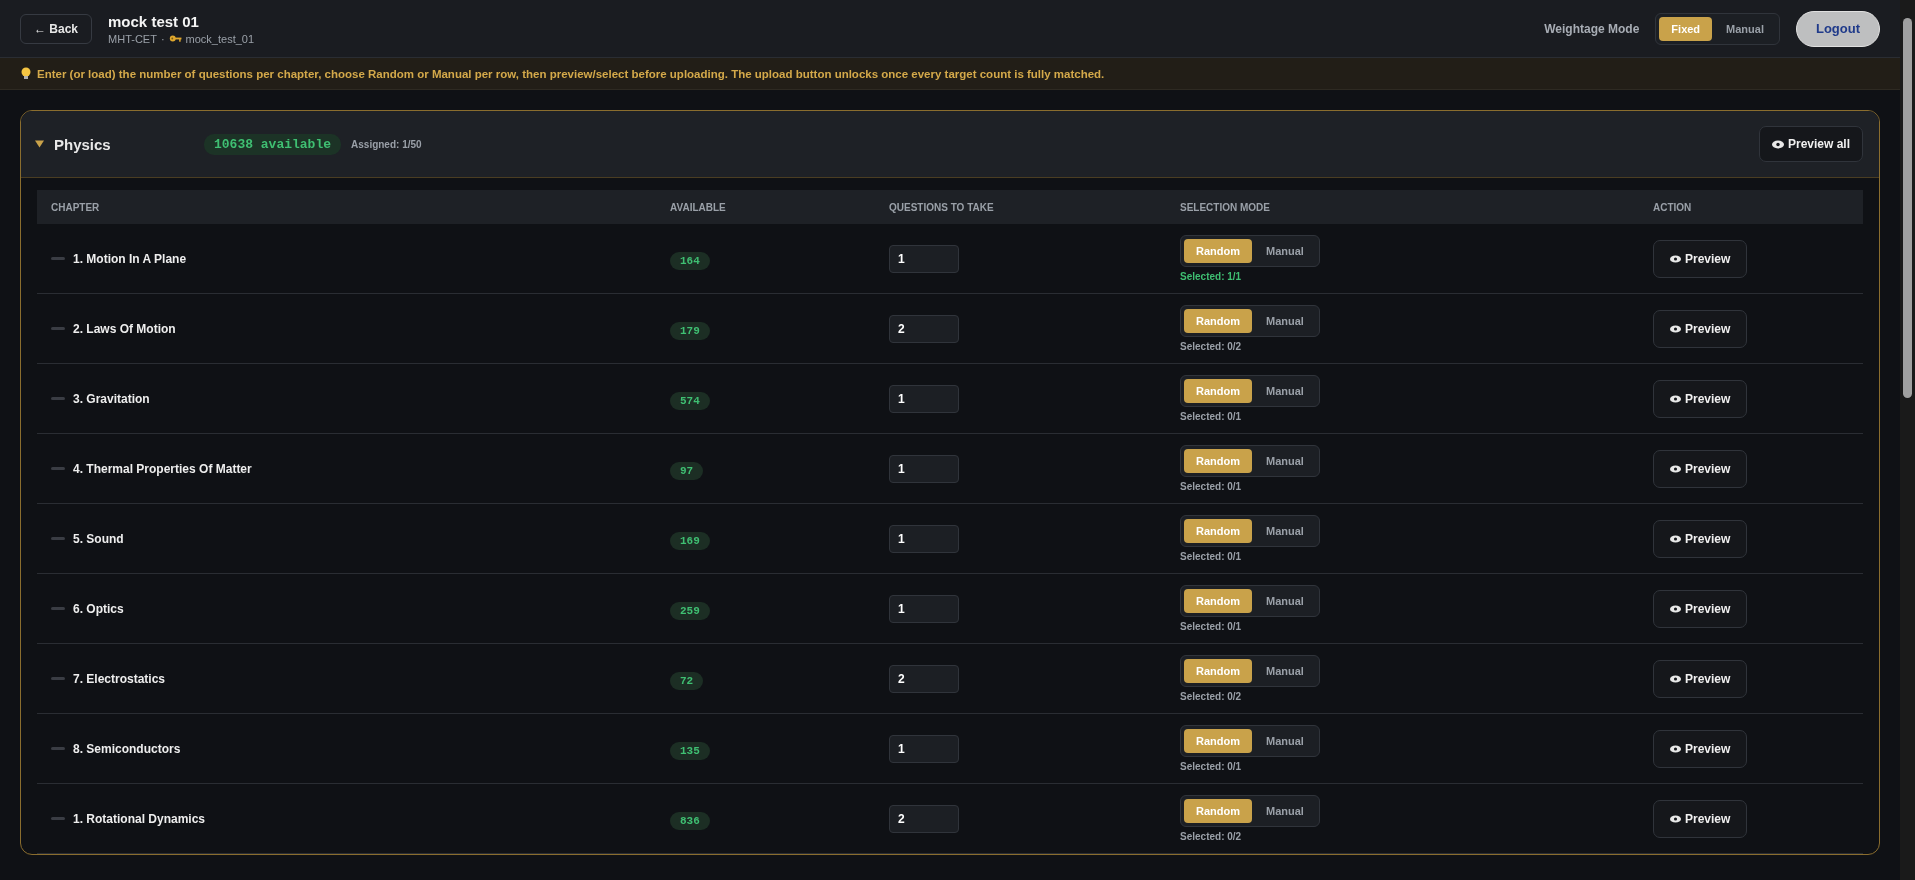 This screenshot has height=880, width=1915. Describe the element at coordinates (690, 820) in the screenshot. I see `available-count: 836` at that location.